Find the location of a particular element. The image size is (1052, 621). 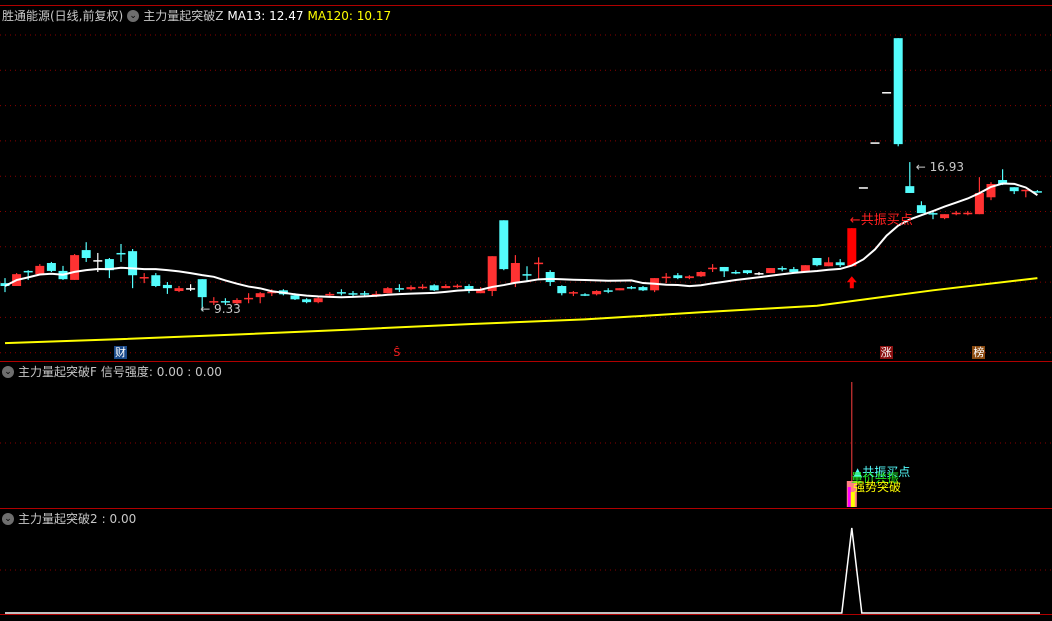

high-price-label: ← 16.93 is located at coordinates (940, 167).